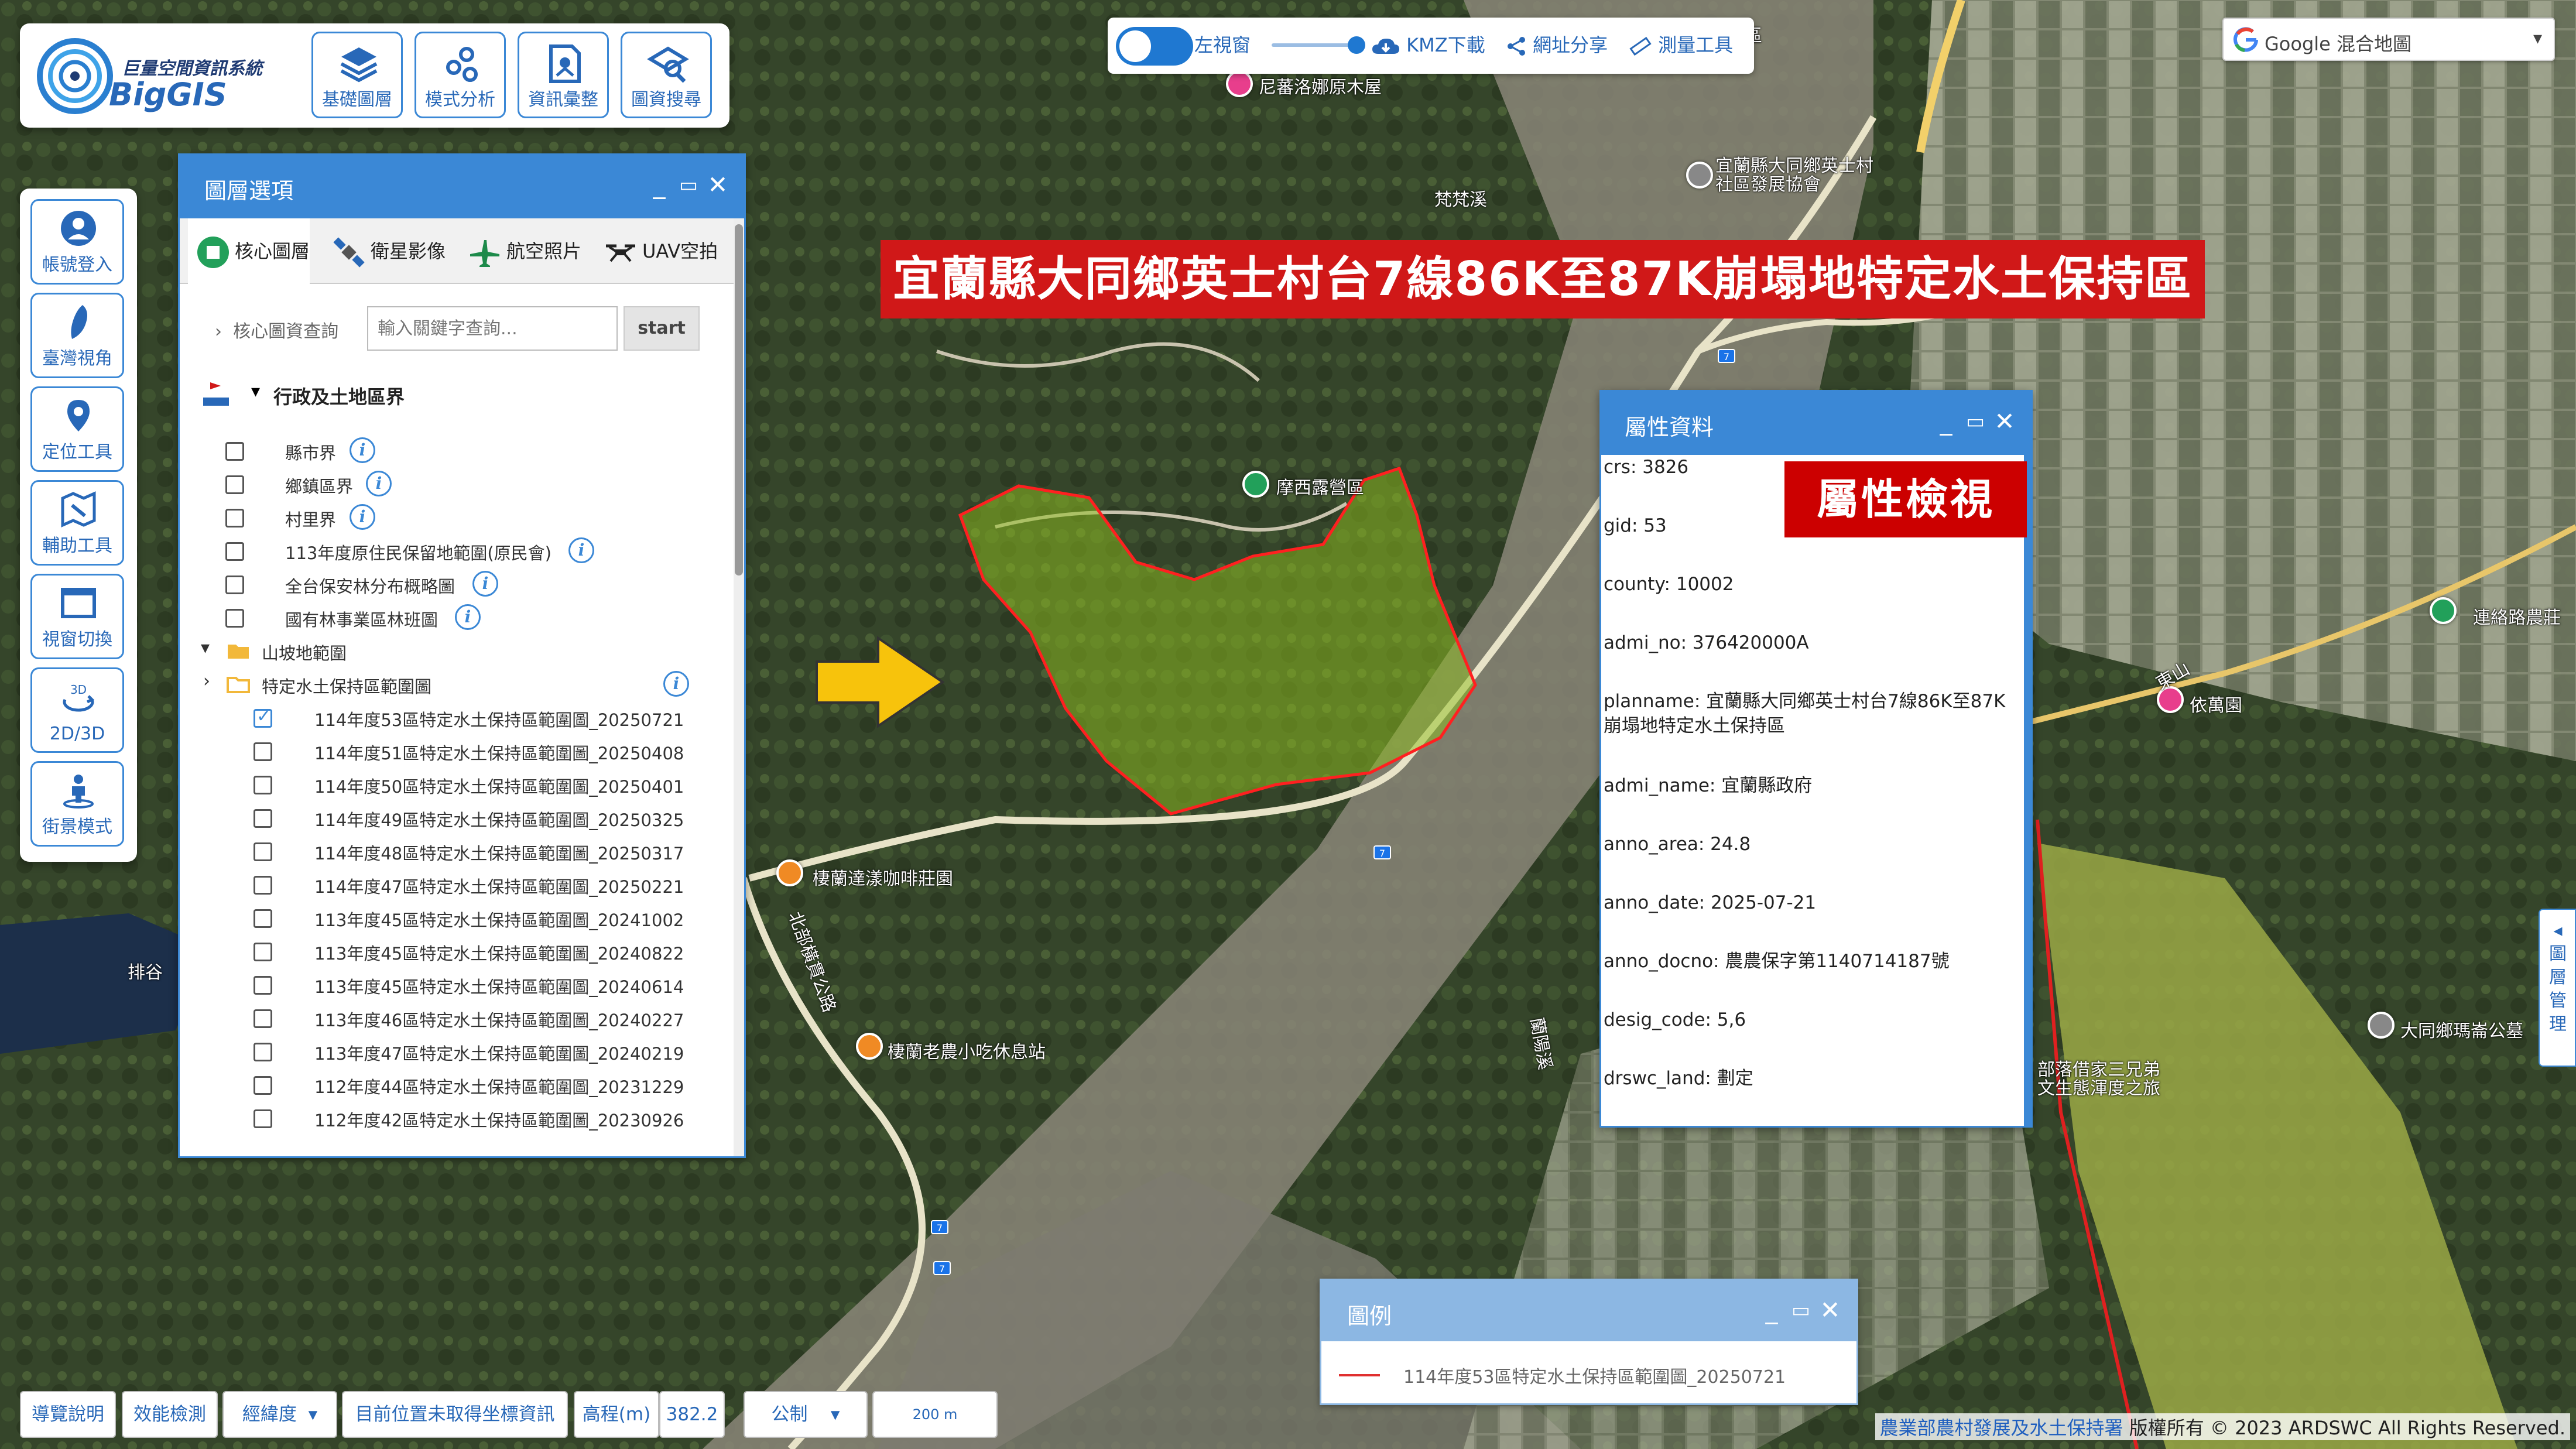 This screenshot has width=2576, height=1449. I want to click on login-button: 帳號登入, so click(77, 242).